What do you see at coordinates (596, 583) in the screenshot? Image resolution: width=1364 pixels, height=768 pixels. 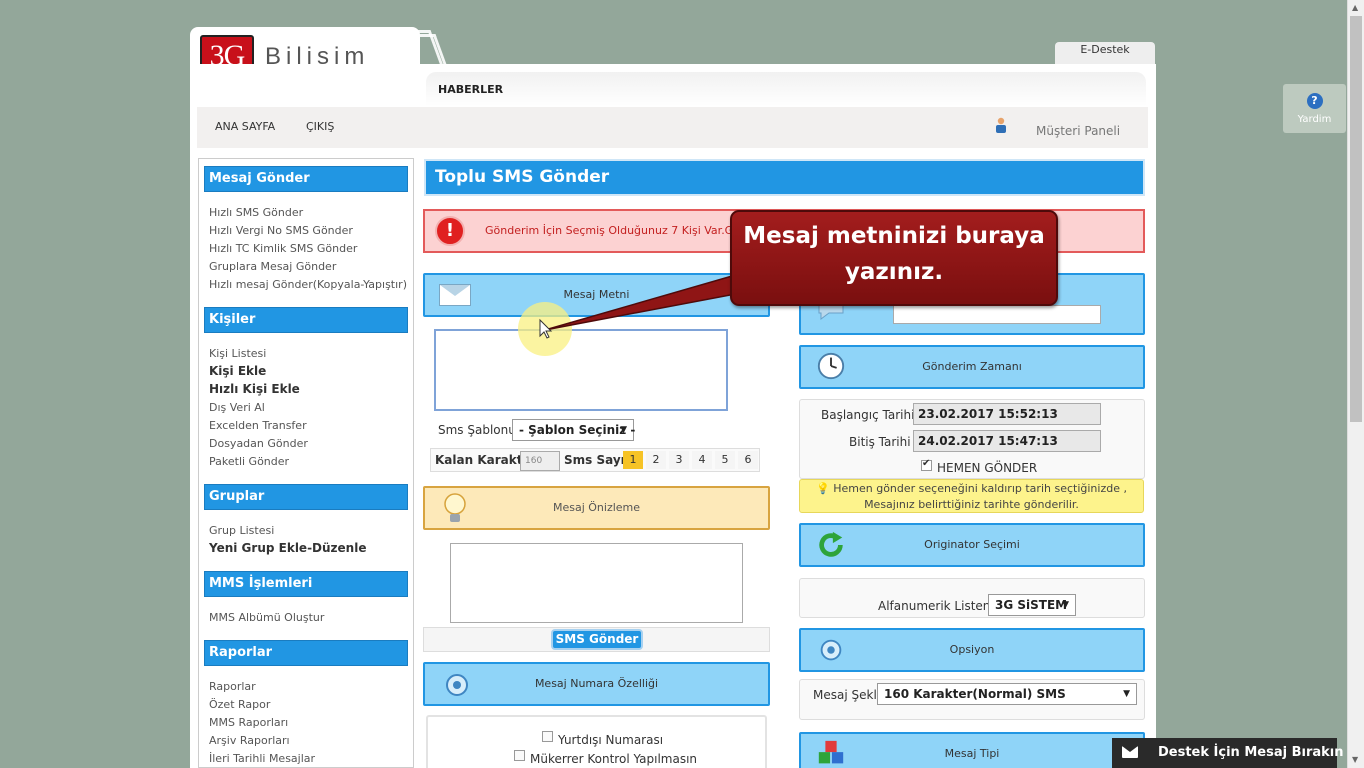 I see `preview-textarea` at bounding box center [596, 583].